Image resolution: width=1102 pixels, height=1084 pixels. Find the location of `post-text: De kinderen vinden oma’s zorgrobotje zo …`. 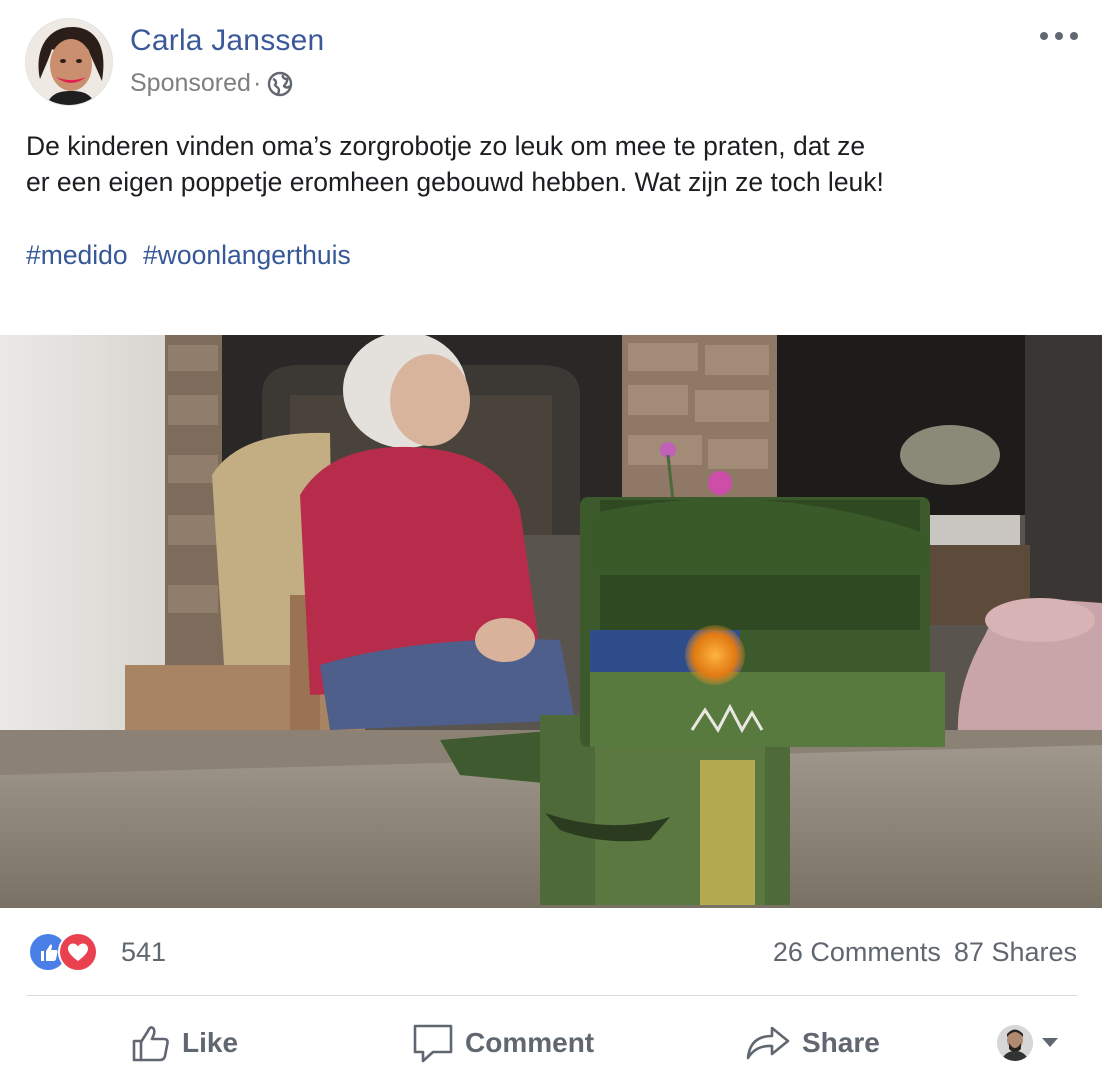

post-text: De kinderen vinden oma’s zorgrobotje zo … is located at coordinates (546, 164).